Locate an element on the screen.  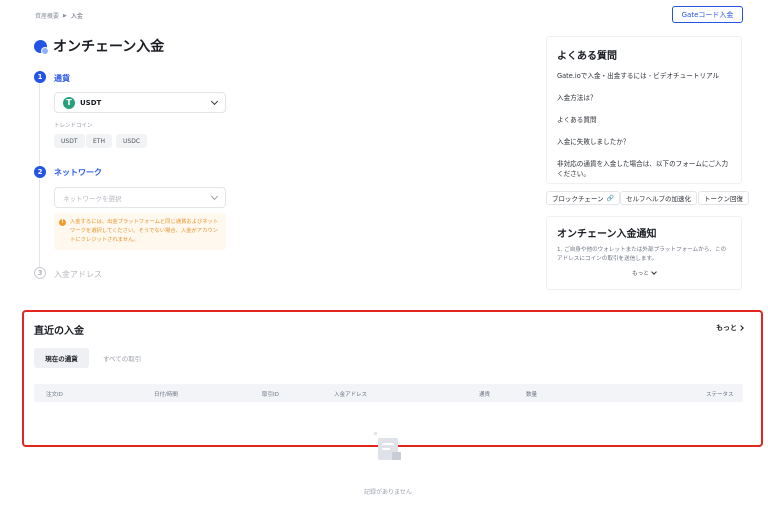
step-1-number: 1 is located at coordinates (40, 77).